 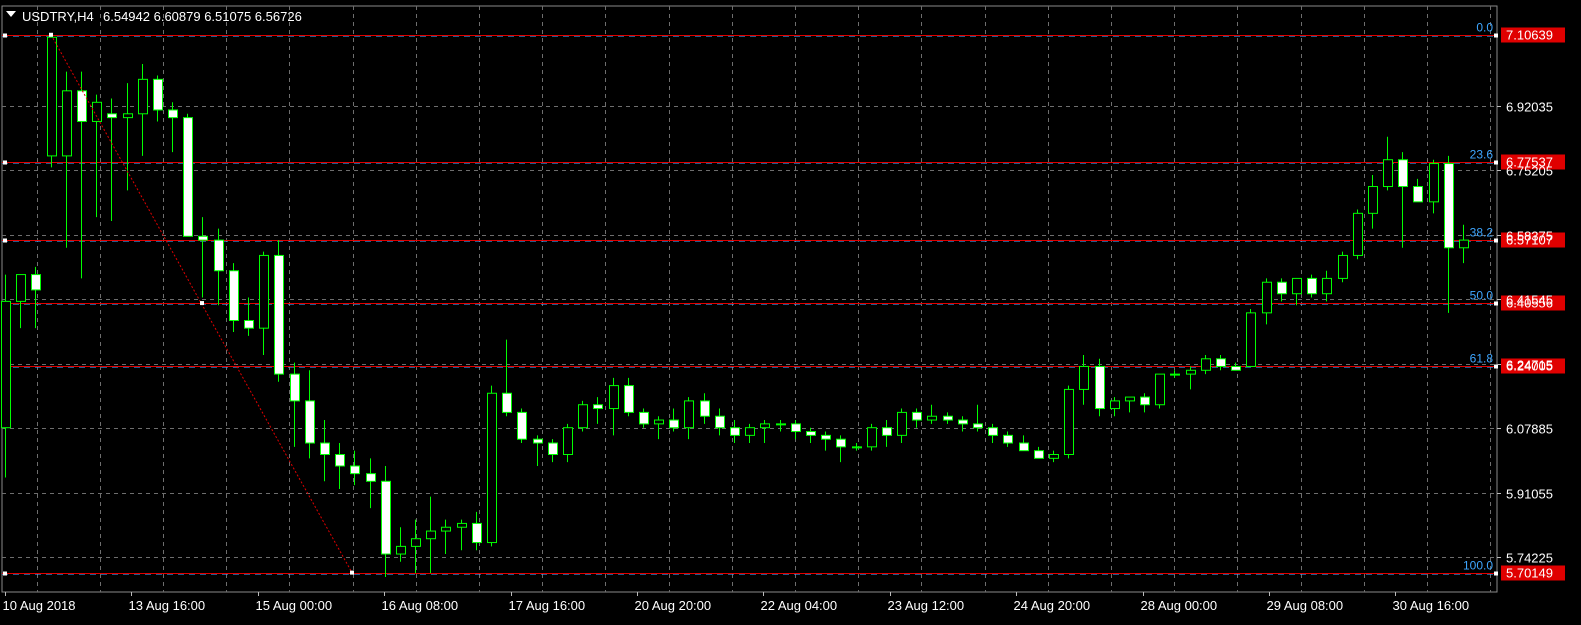 What do you see at coordinates (1529, 573) in the screenshot?
I see `fib-price-label: 5.70149` at bounding box center [1529, 573].